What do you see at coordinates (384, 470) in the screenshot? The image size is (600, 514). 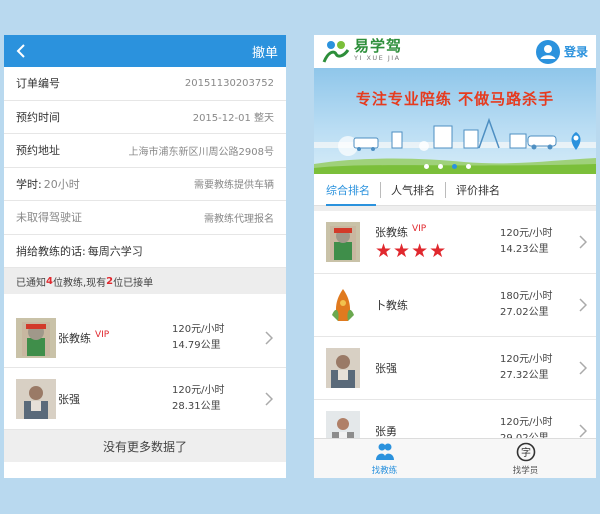 I see `tab-find-coach-label: 找教练` at bounding box center [384, 470].